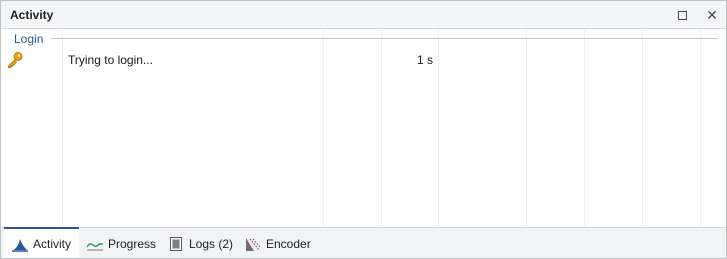 This screenshot has width=727, height=259. I want to click on key-icon, so click(15, 60).